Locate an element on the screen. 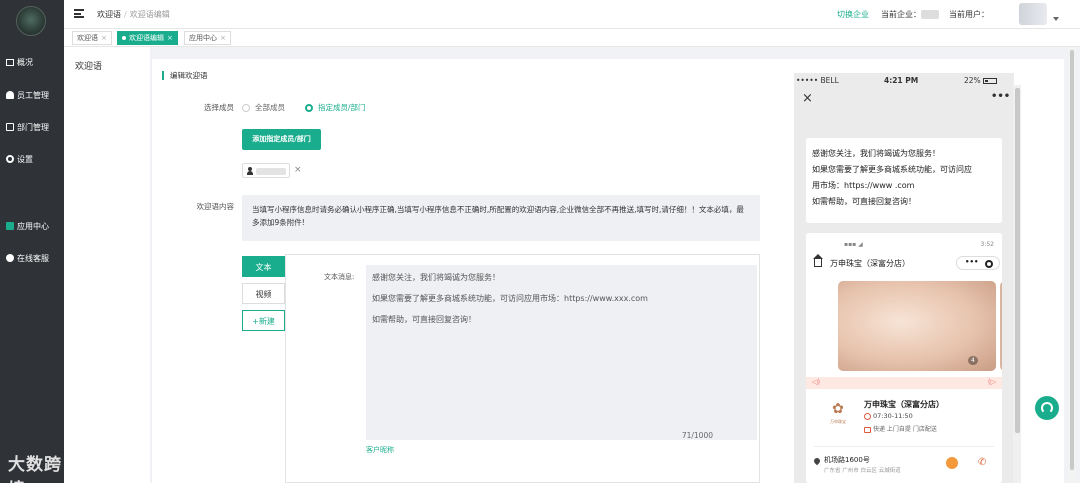  speaker-icon: ◁) is located at coordinates (816, 382).